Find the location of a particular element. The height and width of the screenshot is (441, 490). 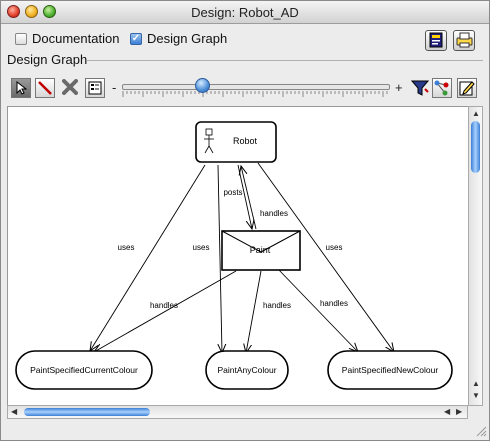

print-icon is located at coordinates (464, 40).